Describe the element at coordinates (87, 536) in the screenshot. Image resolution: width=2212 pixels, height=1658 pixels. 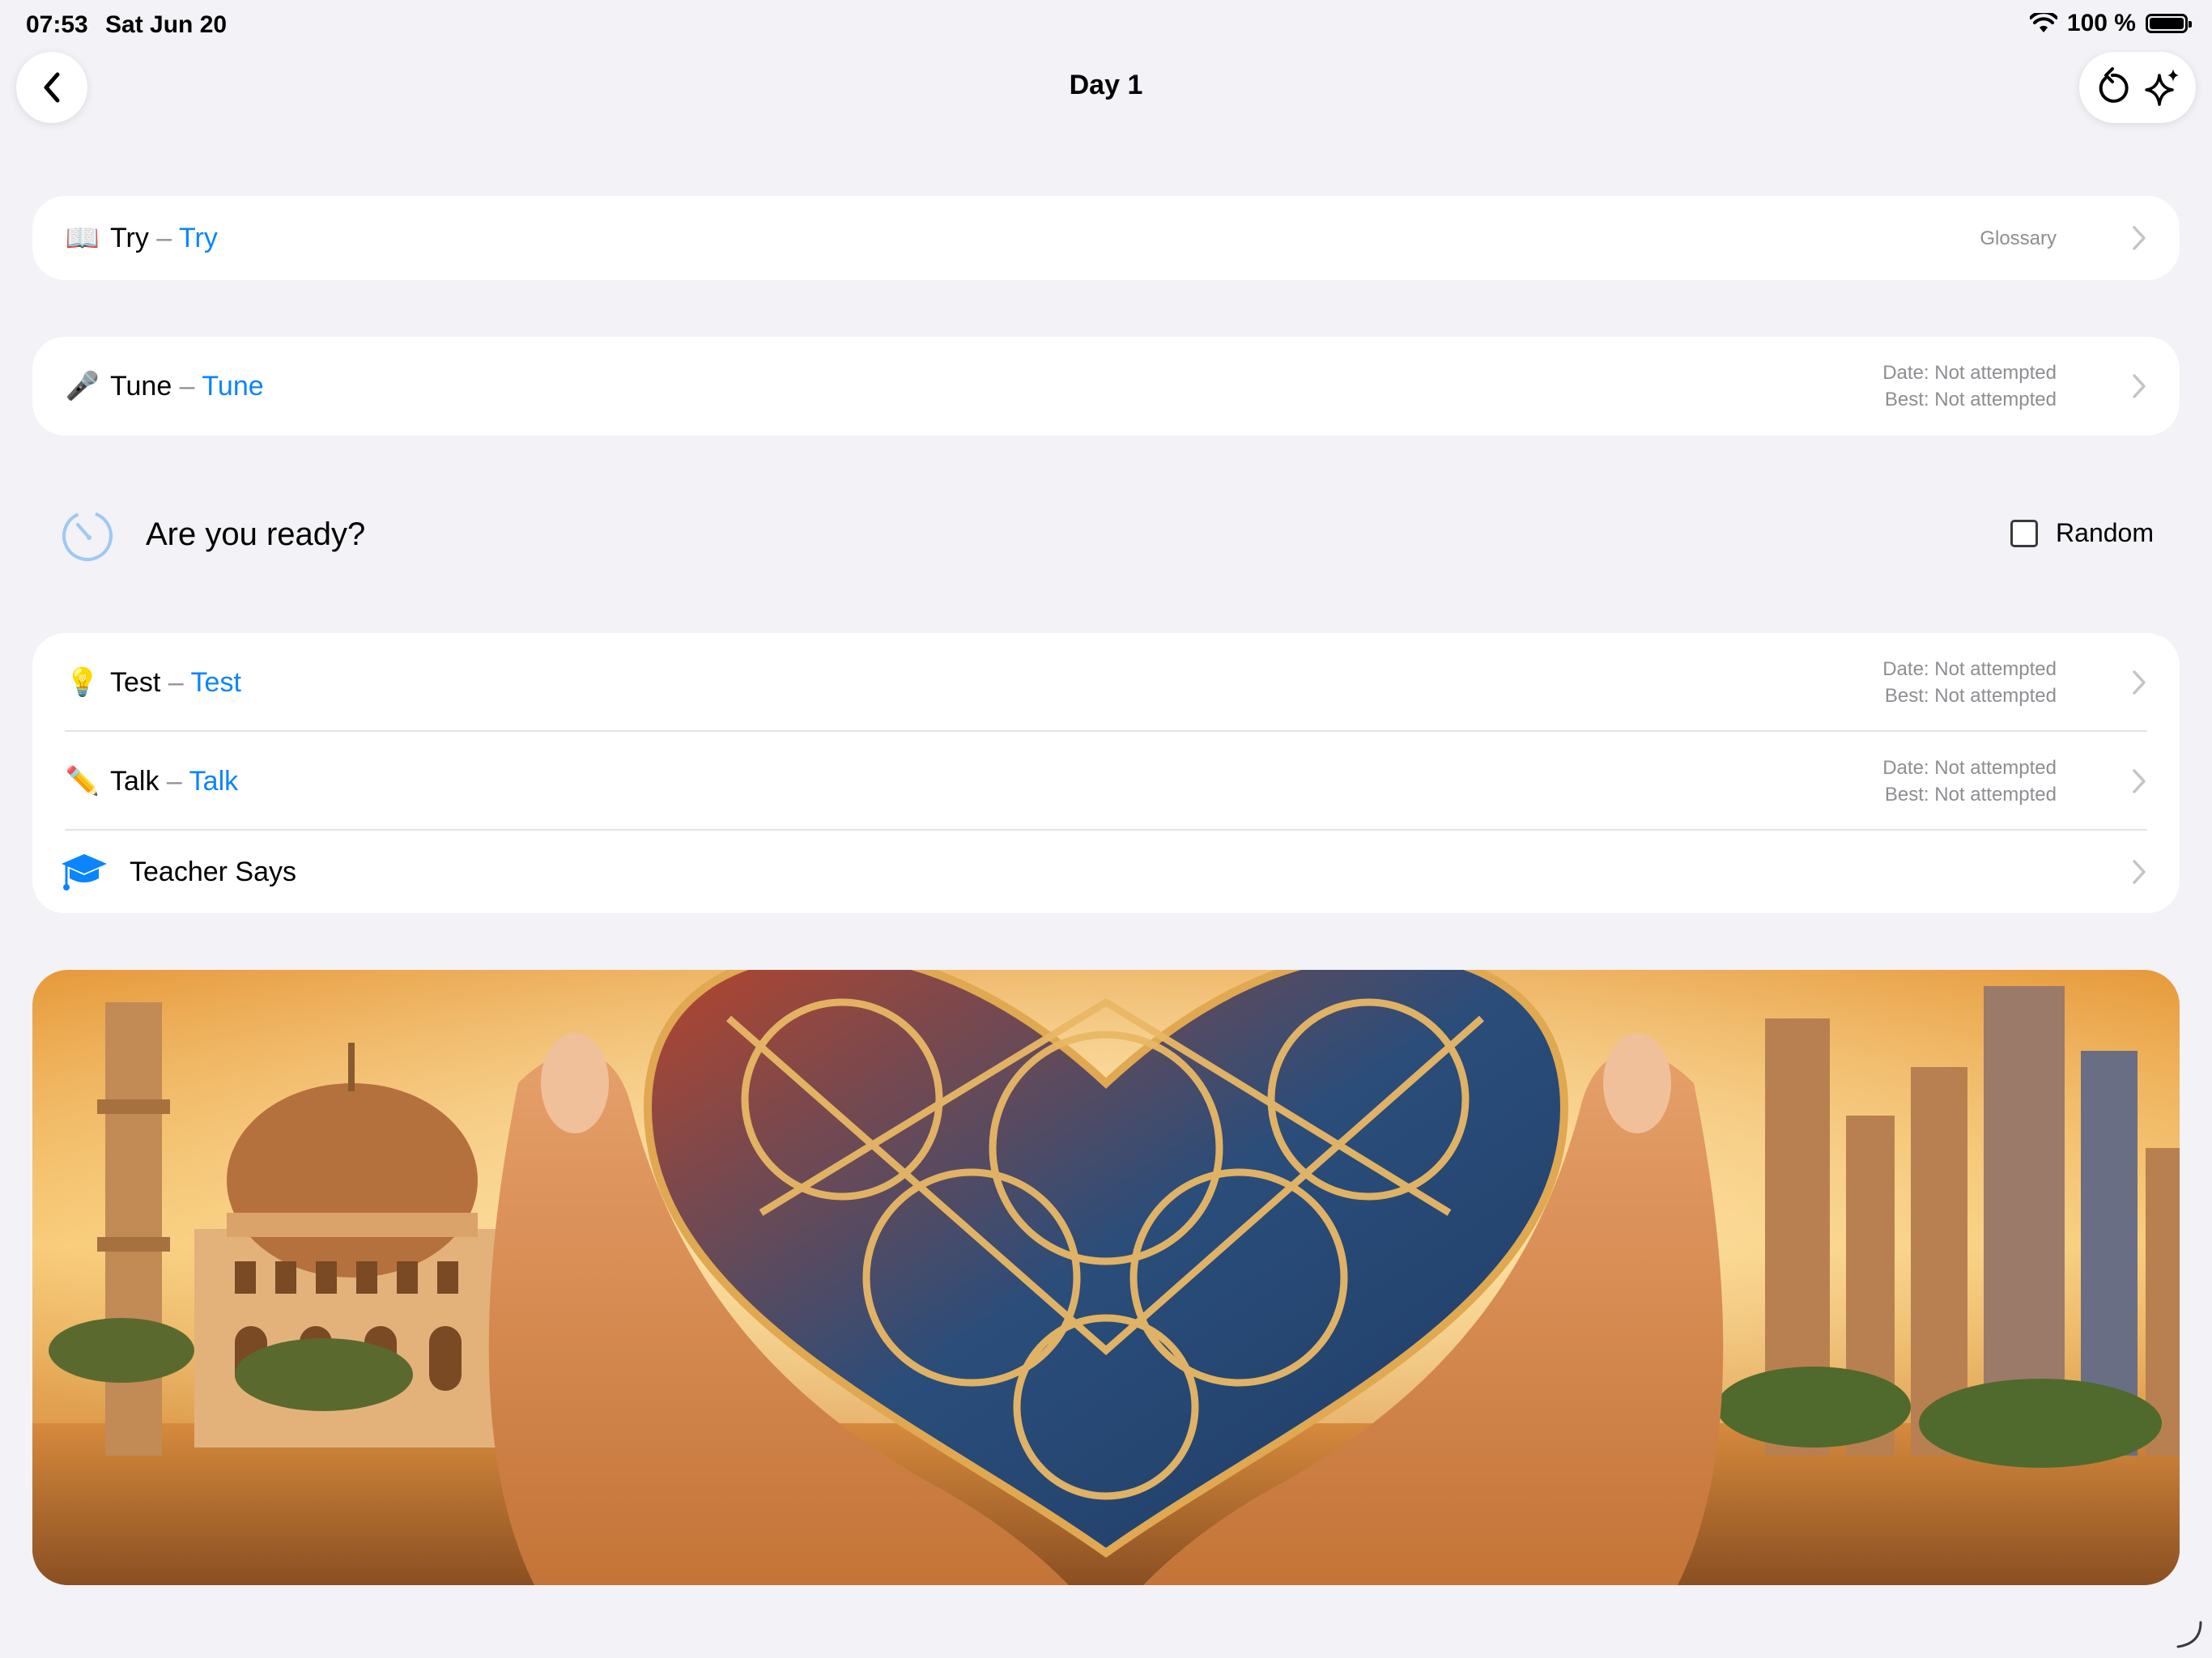
I see `timer-icon` at that location.